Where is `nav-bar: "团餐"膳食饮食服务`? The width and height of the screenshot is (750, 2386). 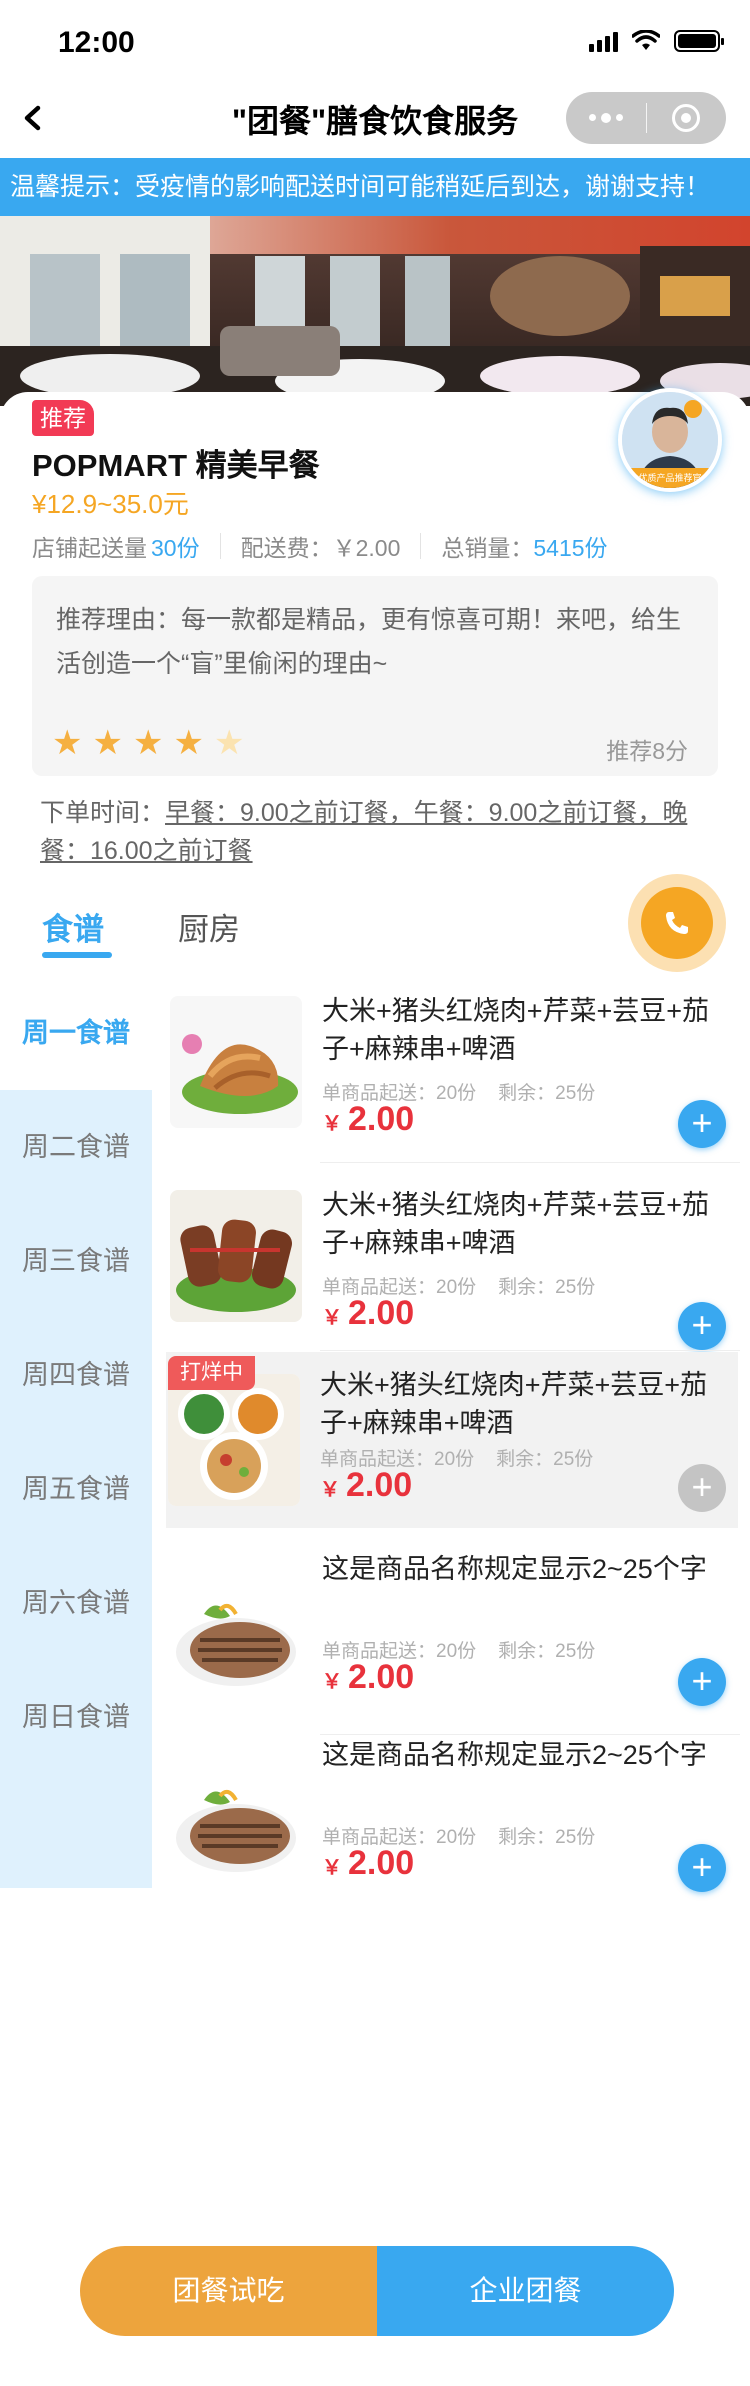
nav-bar: "团餐"膳食饮食服务 is located at coordinates (375, 119).